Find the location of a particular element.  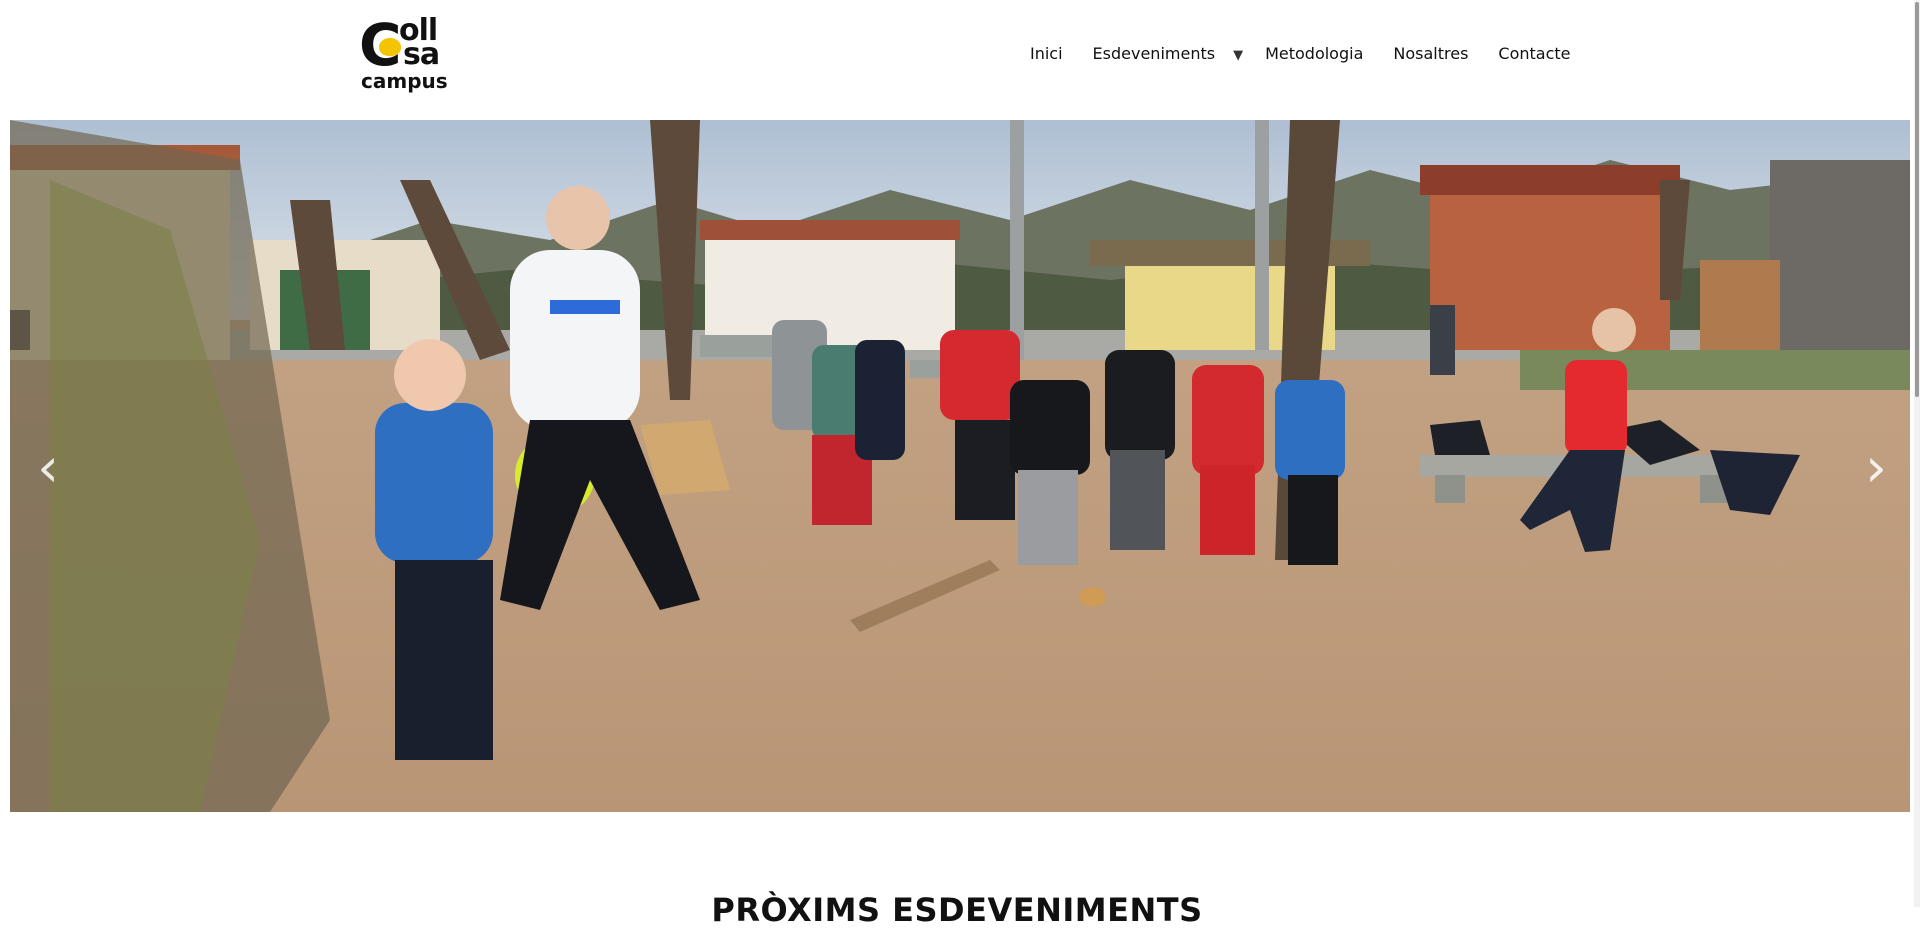

nav-item-nosaltres: Nosaltres is located at coordinates (1430, 53).